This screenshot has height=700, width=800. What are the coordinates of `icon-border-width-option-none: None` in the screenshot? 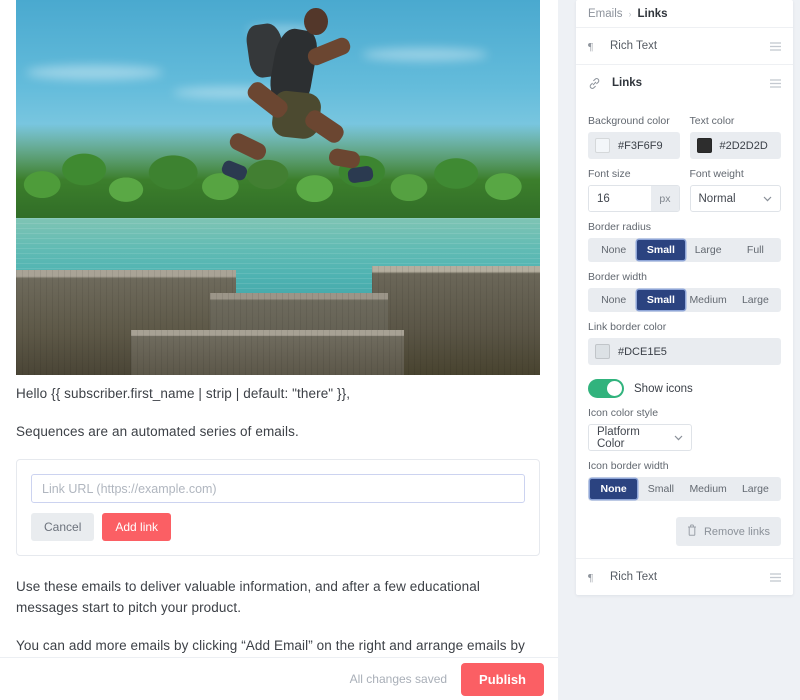 It's located at (614, 489).